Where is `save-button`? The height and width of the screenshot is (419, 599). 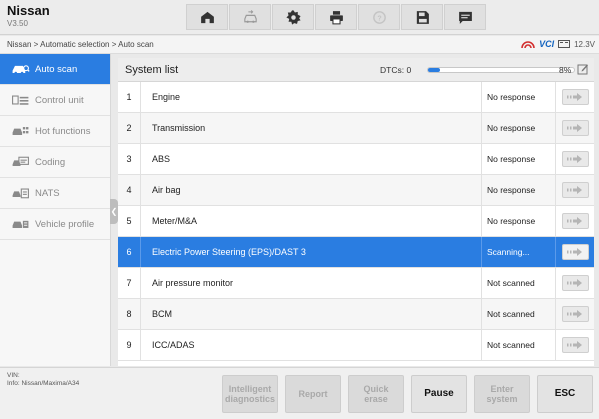
save-button is located at coordinates (422, 17).